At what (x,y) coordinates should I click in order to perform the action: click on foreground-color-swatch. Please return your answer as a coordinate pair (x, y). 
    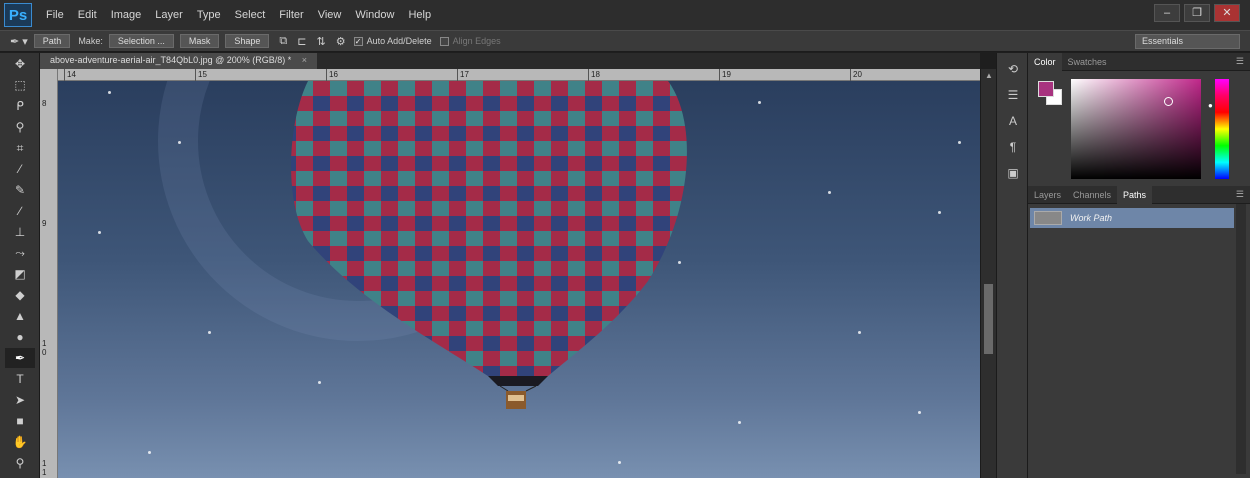
    Looking at the image, I should click on (1046, 89).